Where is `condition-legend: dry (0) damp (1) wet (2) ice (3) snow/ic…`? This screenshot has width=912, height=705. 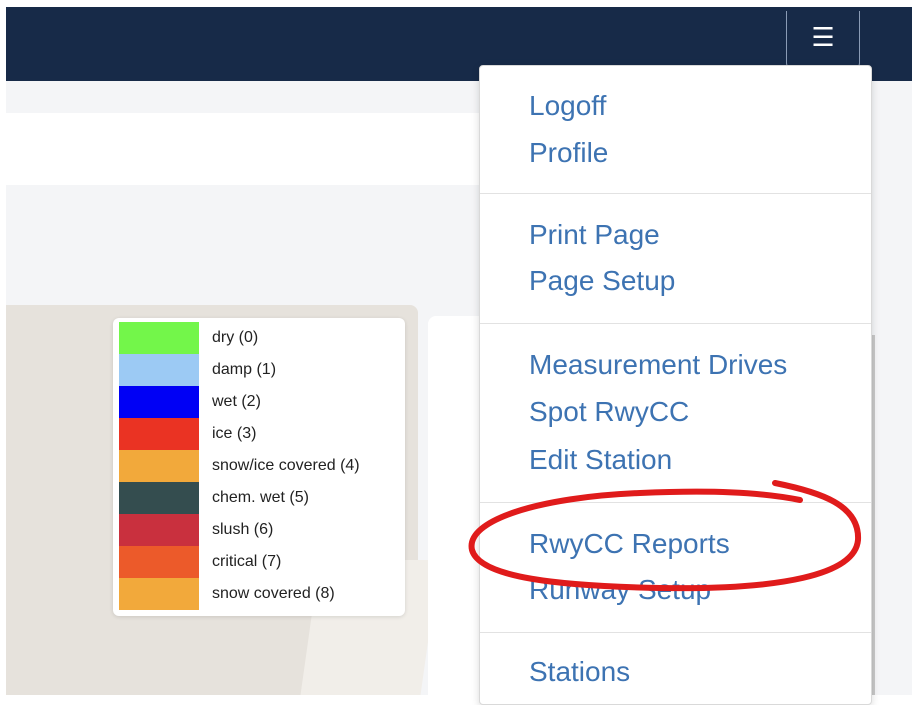
condition-legend: dry (0) damp (1) wet (2) ice (3) snow/ic… is located at coordinates (259, 467).